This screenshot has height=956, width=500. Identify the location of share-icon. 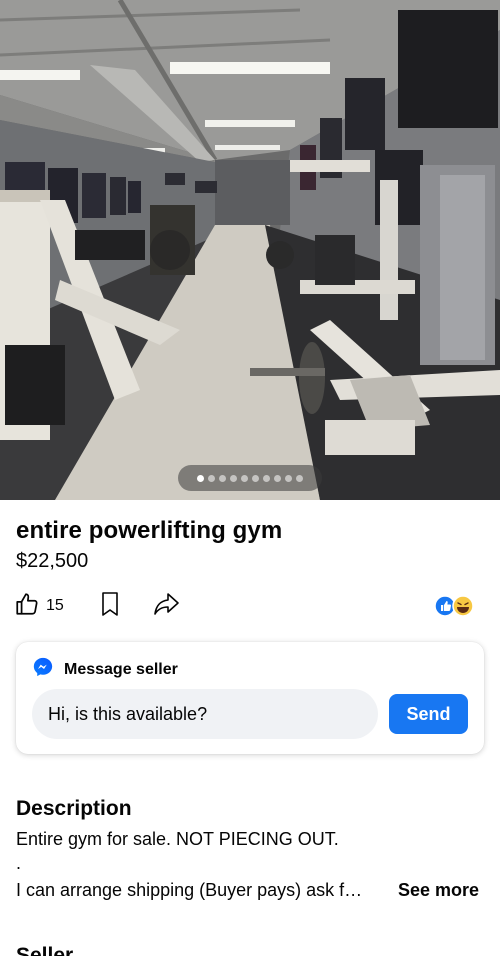
(166, 606).